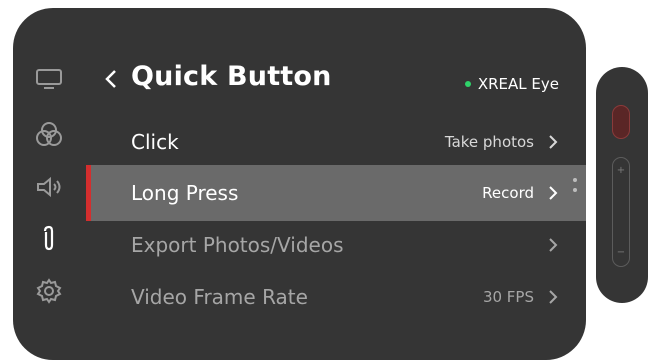 This screenshot has height=360, width=654. I want to click on color-circles-icon, so click(49, 134).